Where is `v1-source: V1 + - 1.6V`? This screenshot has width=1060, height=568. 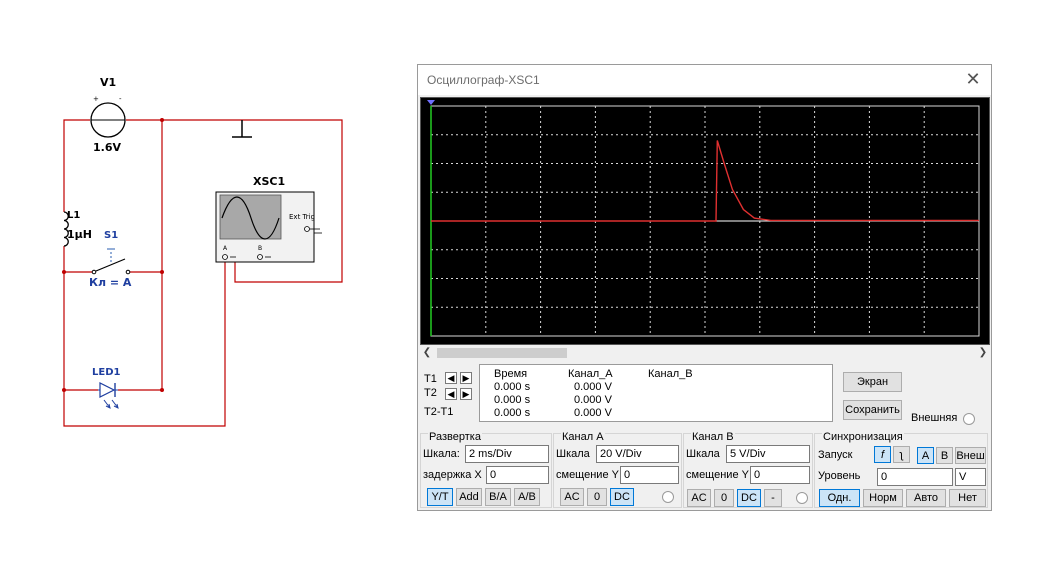 v1-source: V1 + - 1.6V is located at coordinates (108, 115).